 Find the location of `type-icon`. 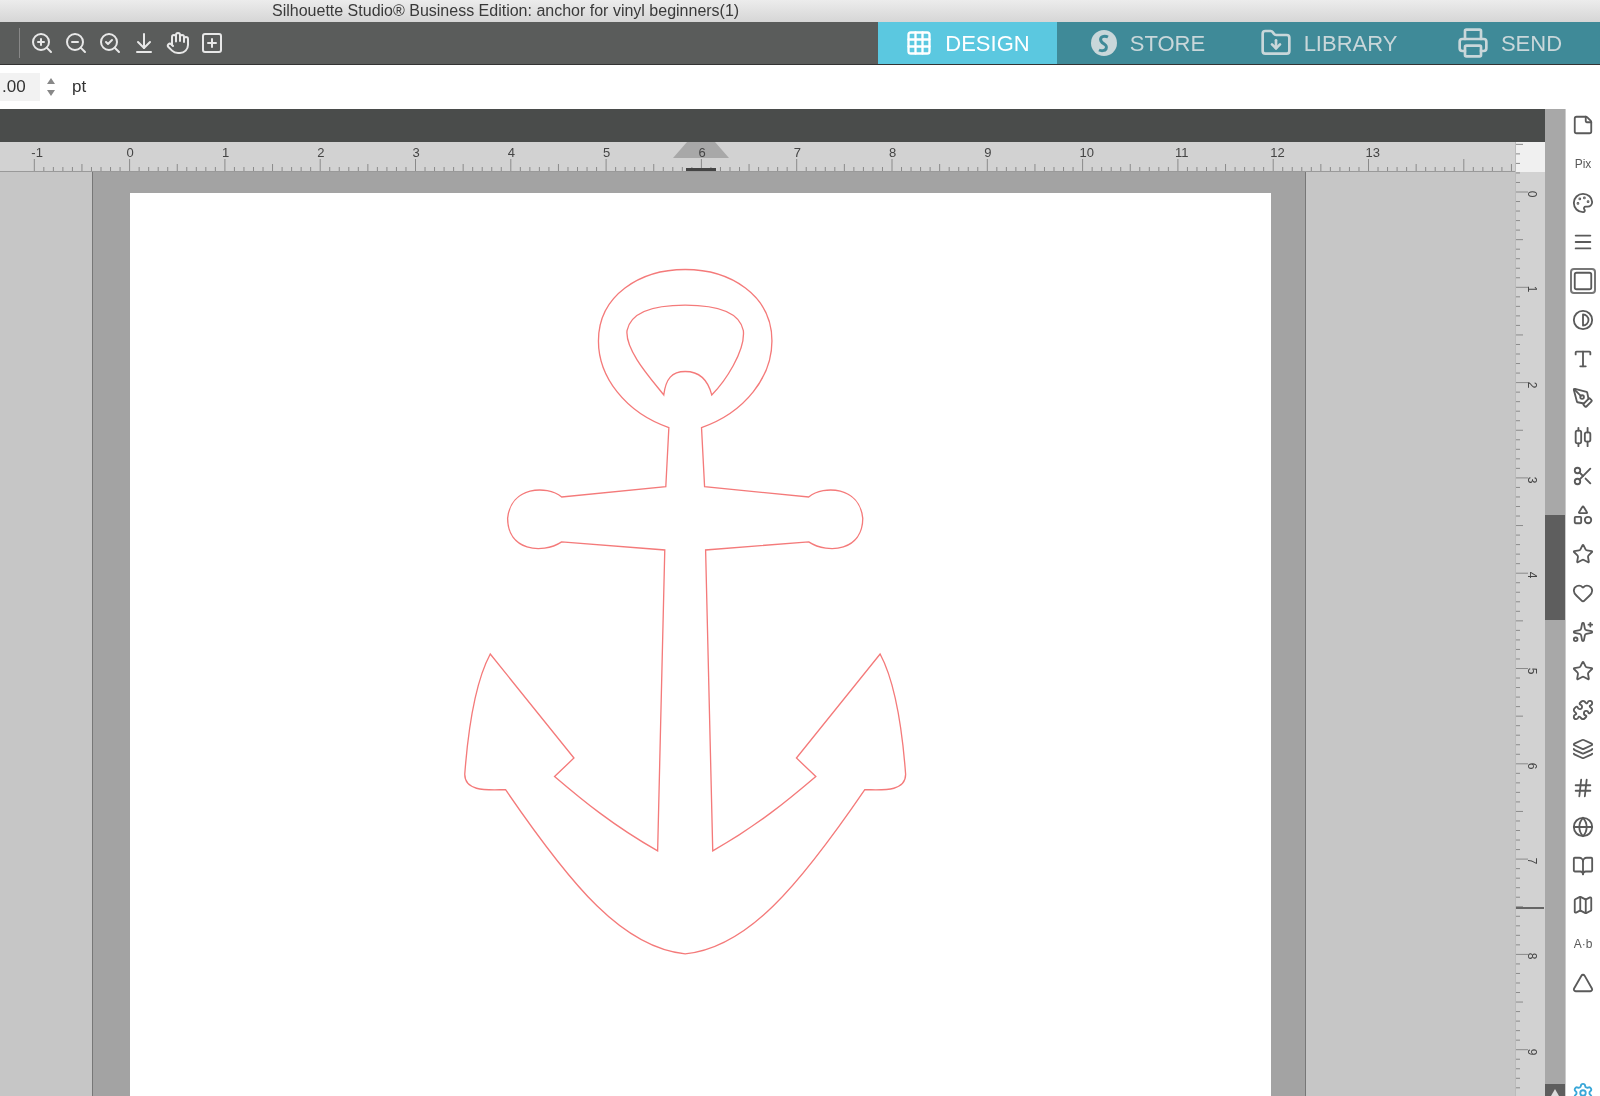

type-icon is located at coordinates (1583, 359).